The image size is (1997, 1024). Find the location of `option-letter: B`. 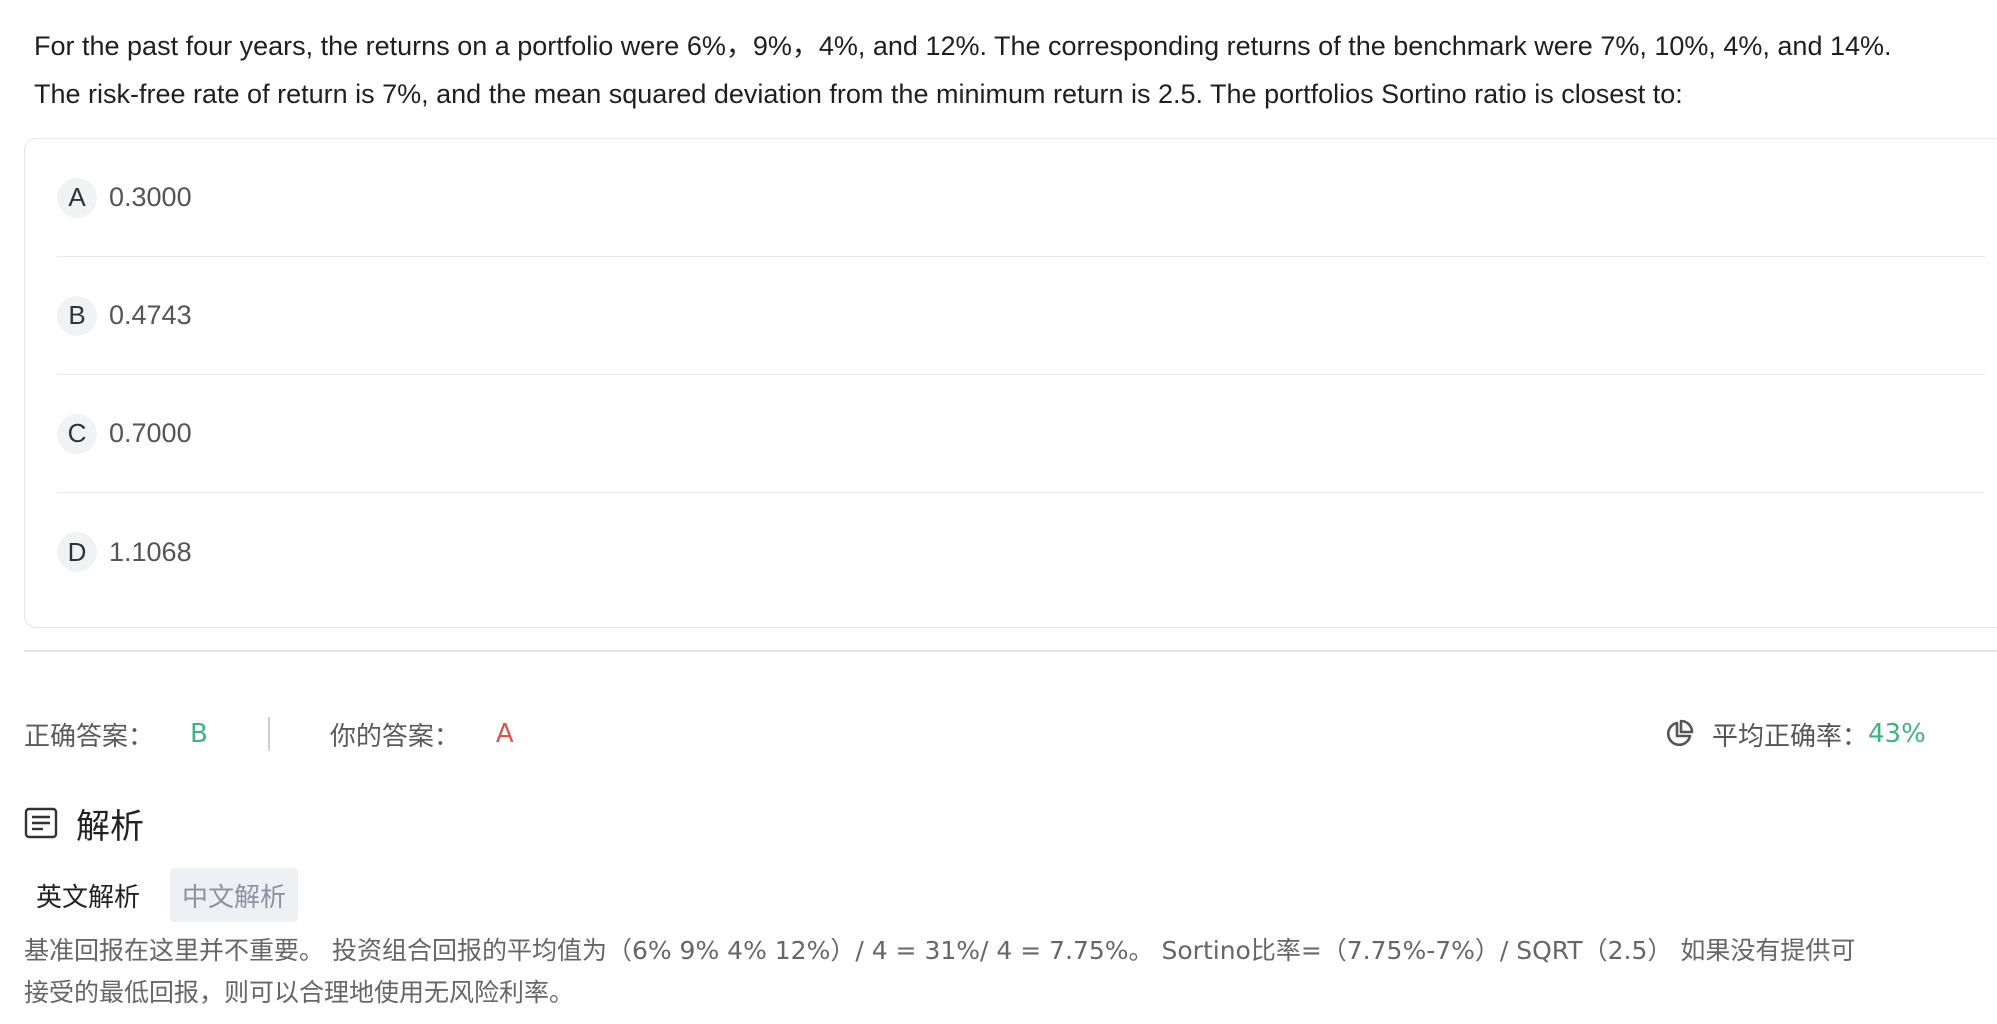

option-letter: B is located at coordinates (77, 315).